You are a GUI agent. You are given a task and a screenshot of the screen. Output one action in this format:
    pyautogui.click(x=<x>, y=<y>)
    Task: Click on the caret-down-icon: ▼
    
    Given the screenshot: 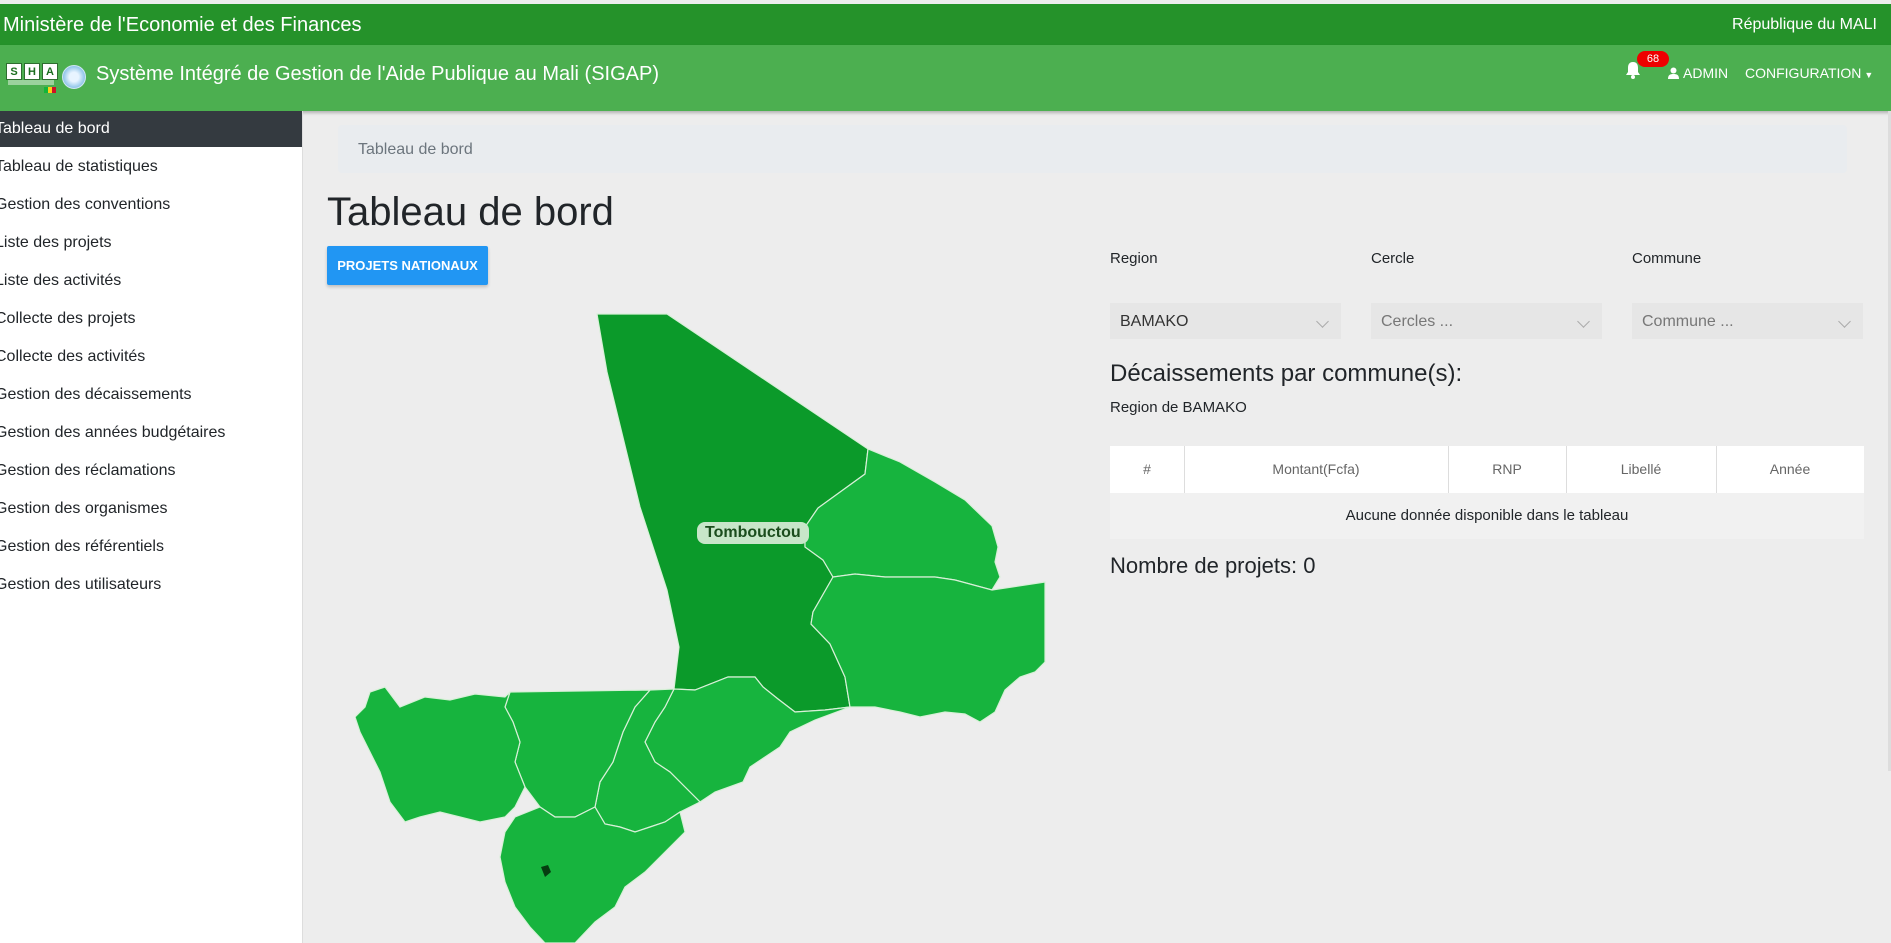 What is the action you would take?
    pyautogui.click(x=1869, y=75)
    